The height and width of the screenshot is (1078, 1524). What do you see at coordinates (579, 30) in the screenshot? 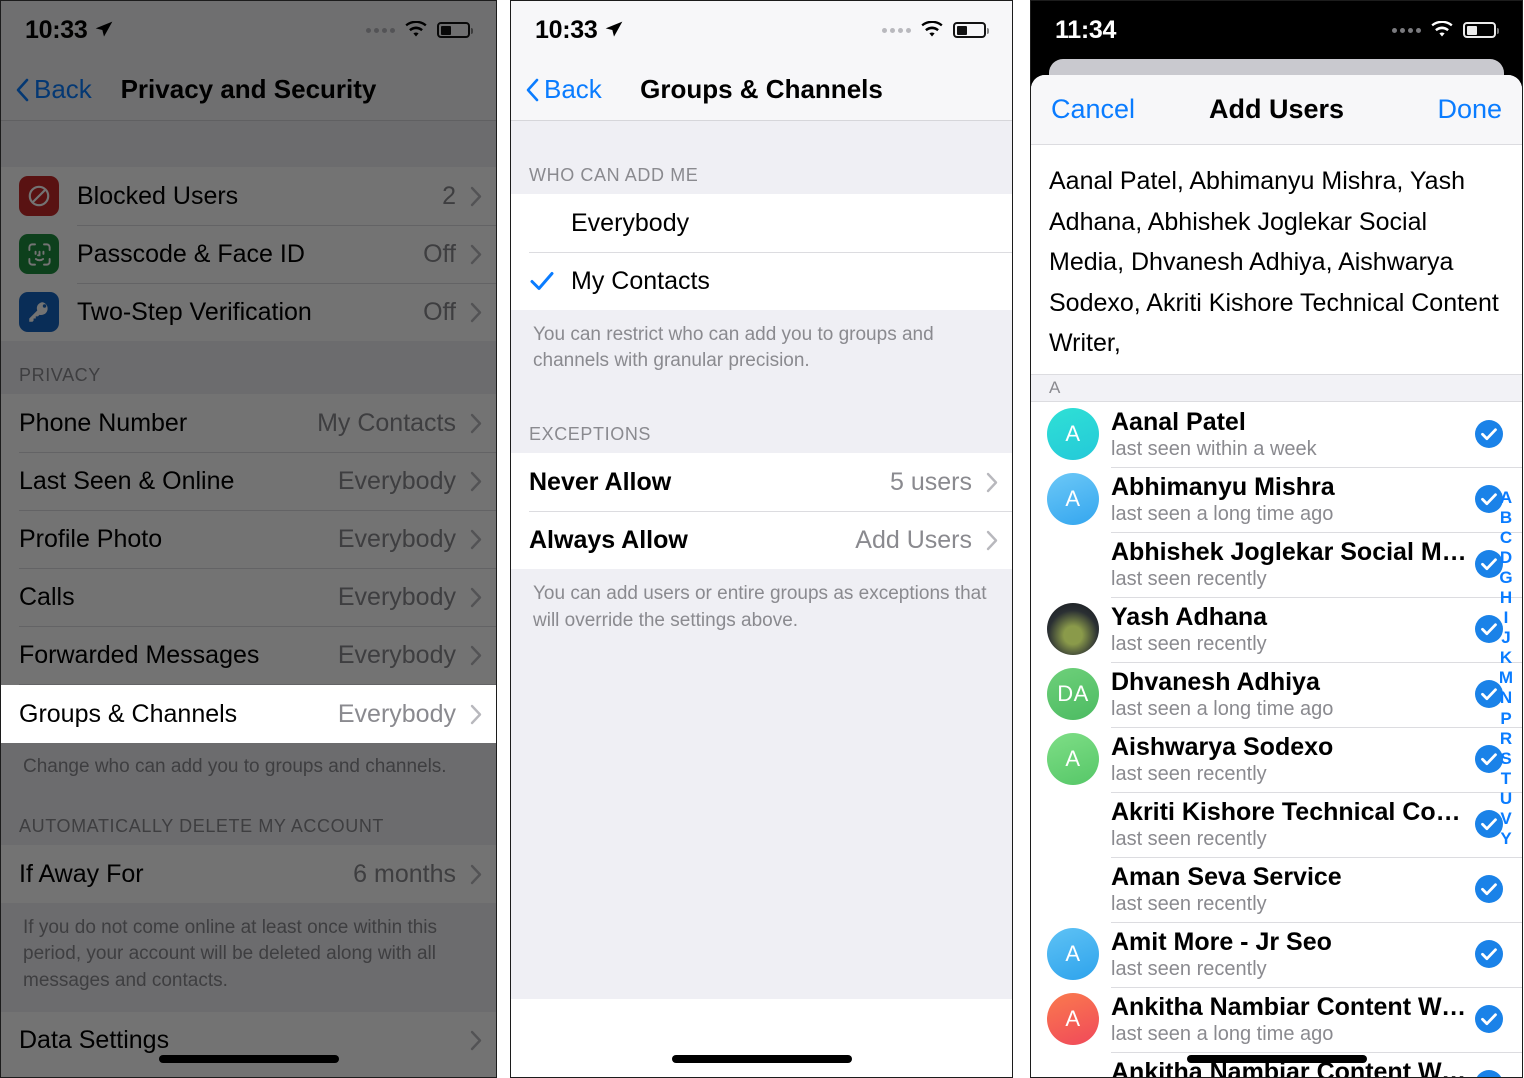
I see `status-left: 10:33` at bounding box center [579, 30].